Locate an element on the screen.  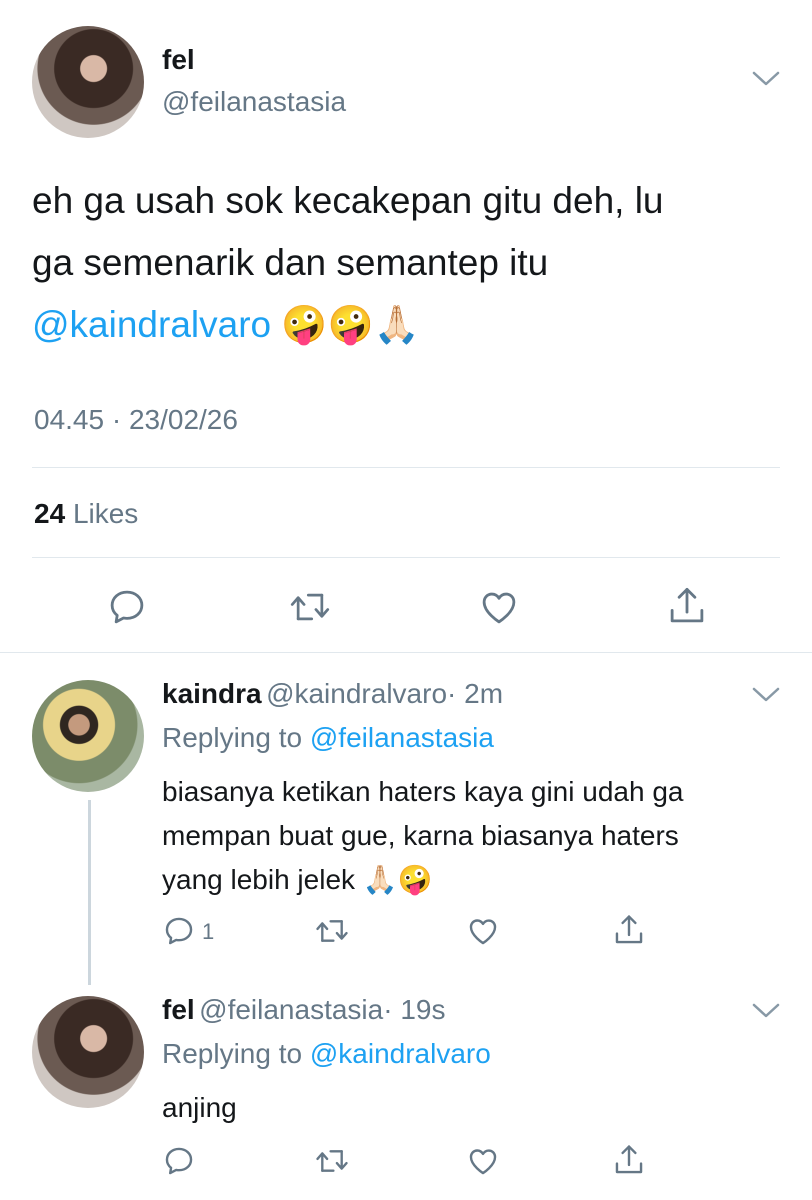
replying-to: Replying to @kaindralvaro is located at coordinates (326, 1054).